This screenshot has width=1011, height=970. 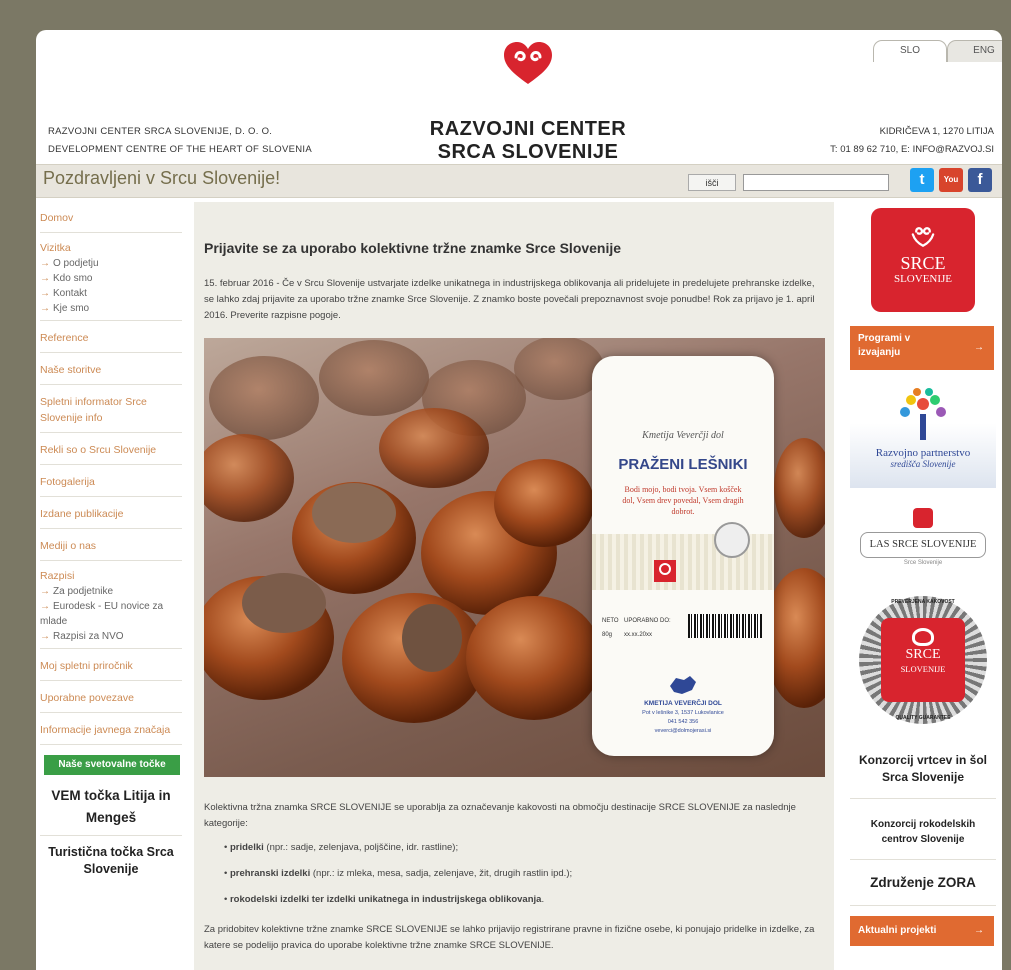 What do you see at coordinates (923, 453) in the screenshot?
I see `partnerstvo-text1: Razvojno partnerstvo` at bounding box center [923, 453].